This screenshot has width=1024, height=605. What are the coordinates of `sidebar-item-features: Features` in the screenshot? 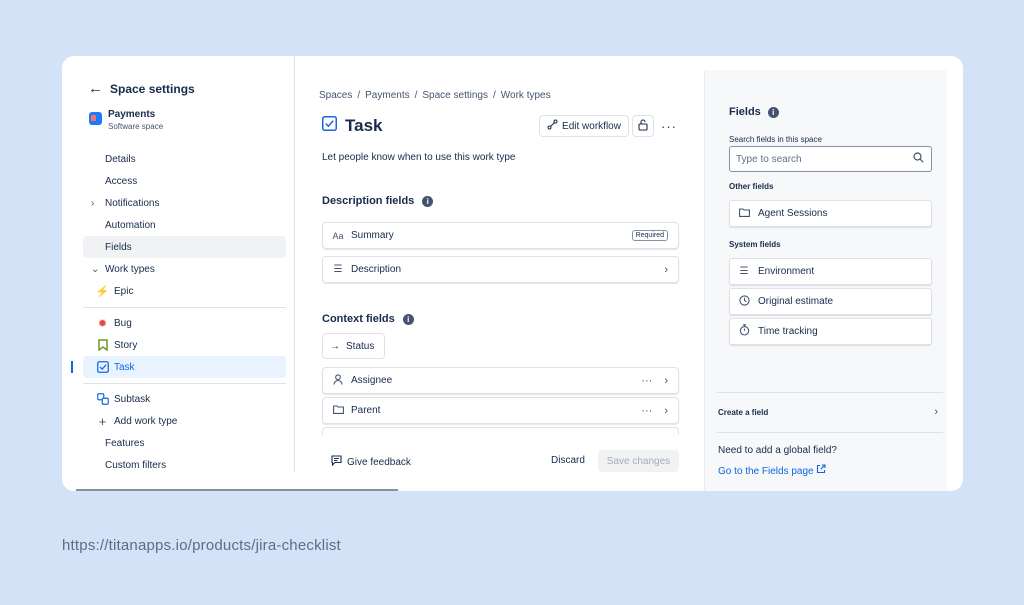 It's located at (184, 443).